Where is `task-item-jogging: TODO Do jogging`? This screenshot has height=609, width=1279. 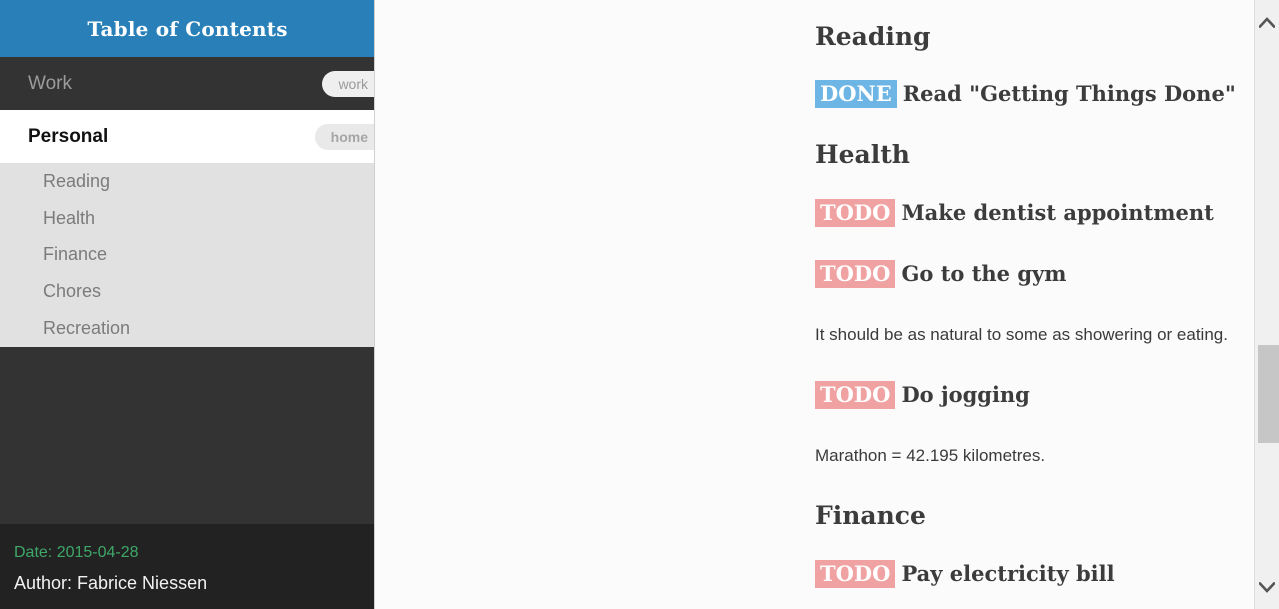 task-item-jogging: TODO Do jogging is located at coordinates (922, 395).